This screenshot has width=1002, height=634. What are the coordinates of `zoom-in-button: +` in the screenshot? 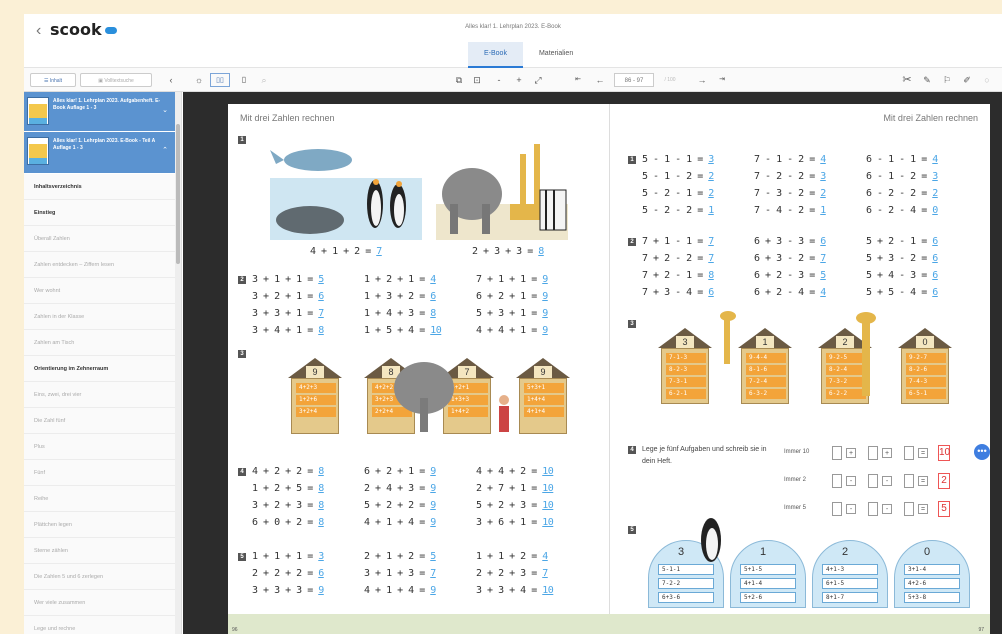 It's located at (519, 80).